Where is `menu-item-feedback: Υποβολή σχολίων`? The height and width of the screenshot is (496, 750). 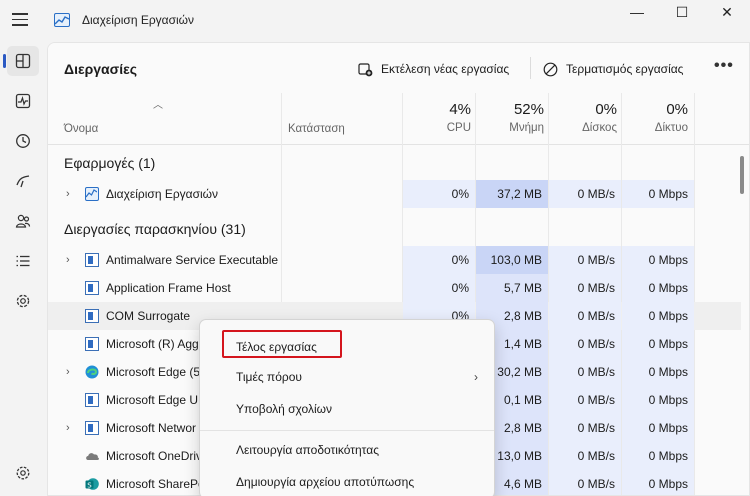 menu-item-feedback: Υποβολή σχολίων is located at coordinates (348, 409).